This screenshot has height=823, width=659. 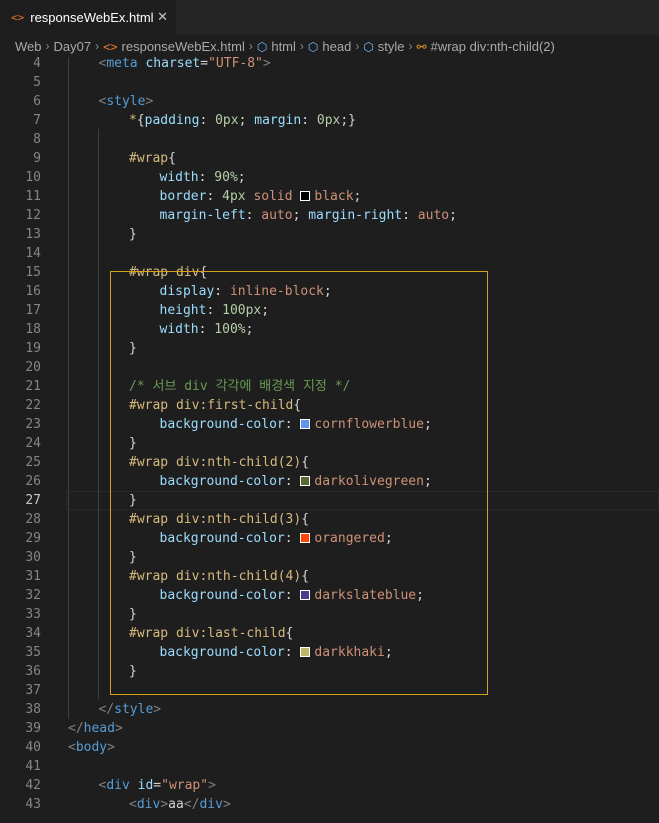 I want to click on breadcrumb-item: ⬡ head, so click(x=329, y=46).